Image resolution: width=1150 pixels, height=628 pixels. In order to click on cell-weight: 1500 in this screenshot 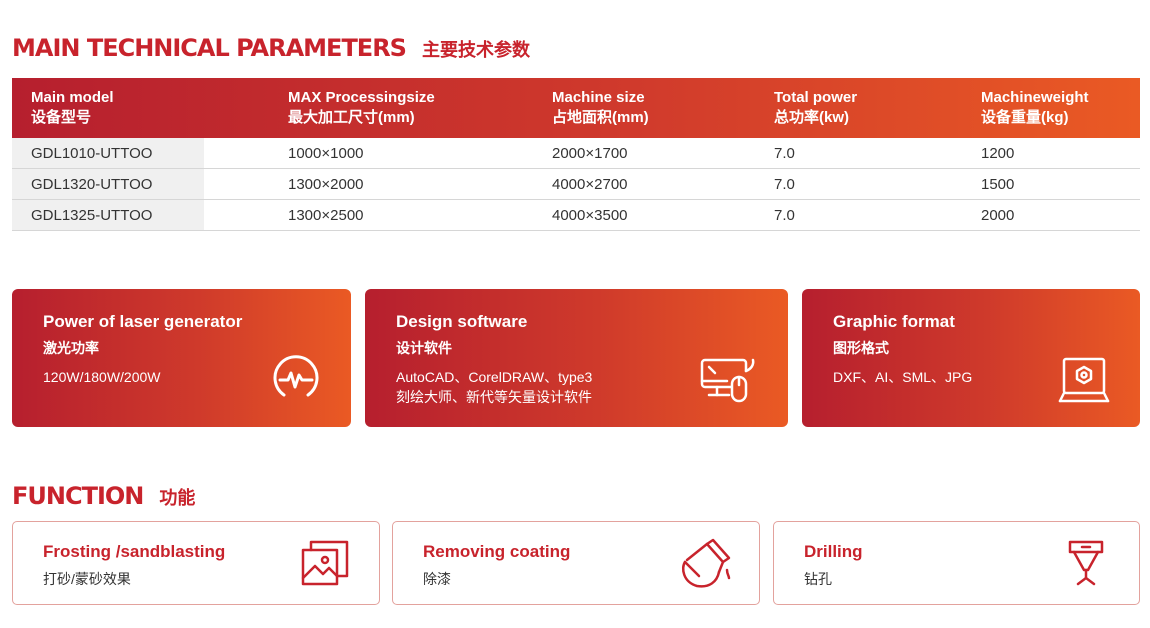, I will do `click(998, 184)`.